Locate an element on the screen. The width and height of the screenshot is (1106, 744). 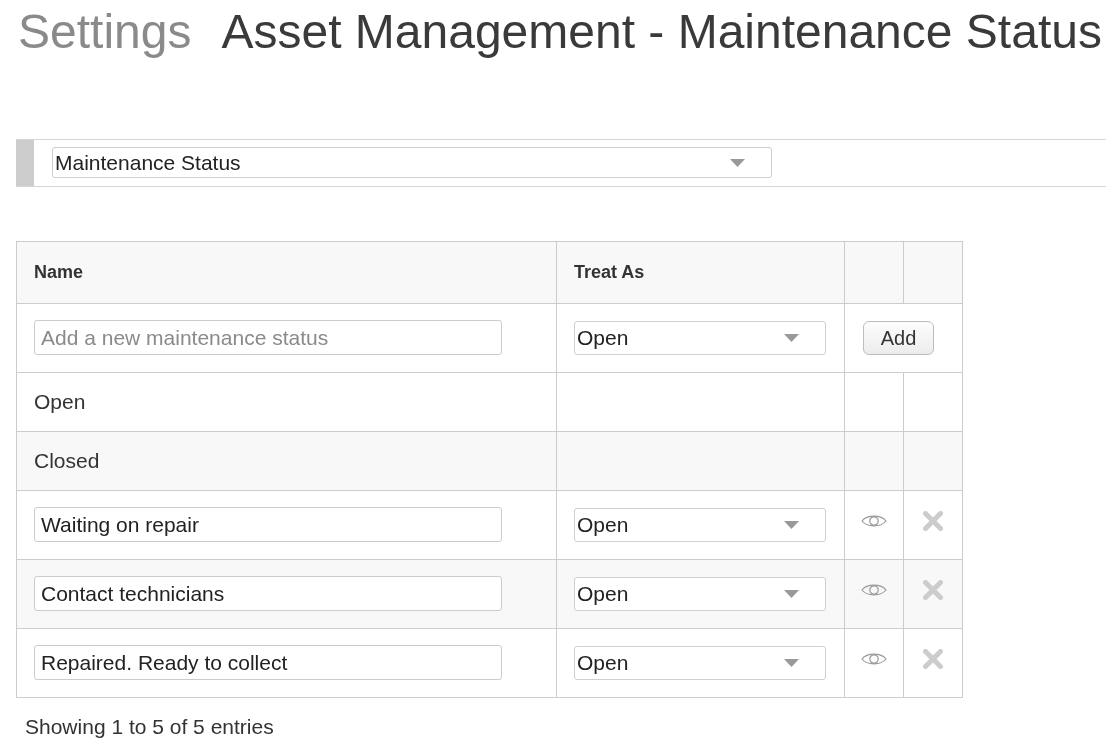
status-name: Open is located at coordinates (286, 402).